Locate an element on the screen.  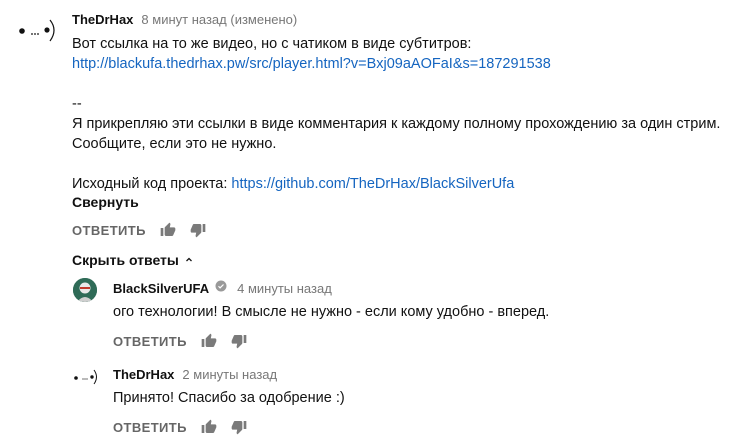
comment-actions: ОТВЕТИТЬ is located at coordinates (139, 230).